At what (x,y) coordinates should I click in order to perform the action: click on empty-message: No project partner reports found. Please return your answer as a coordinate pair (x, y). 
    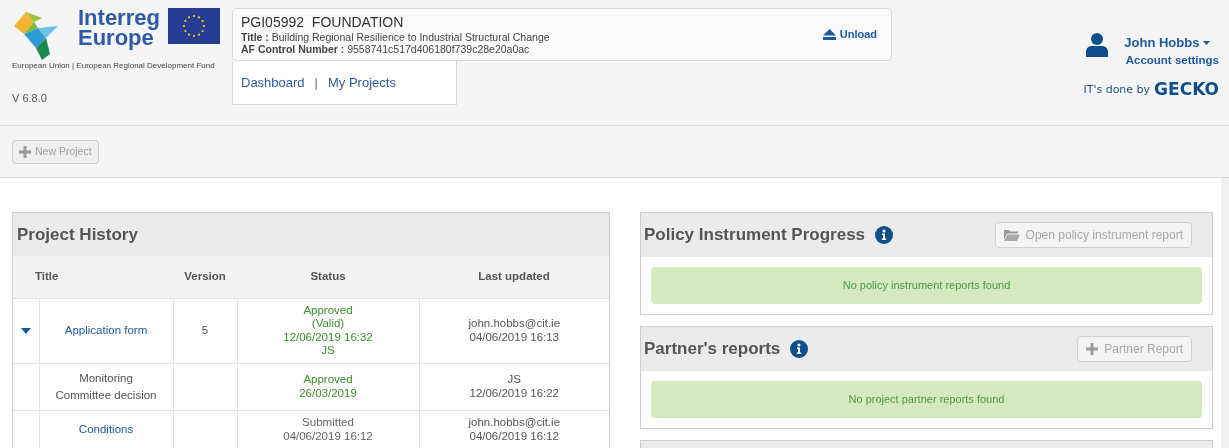
    Looking at the image, I should click on (926, 399).